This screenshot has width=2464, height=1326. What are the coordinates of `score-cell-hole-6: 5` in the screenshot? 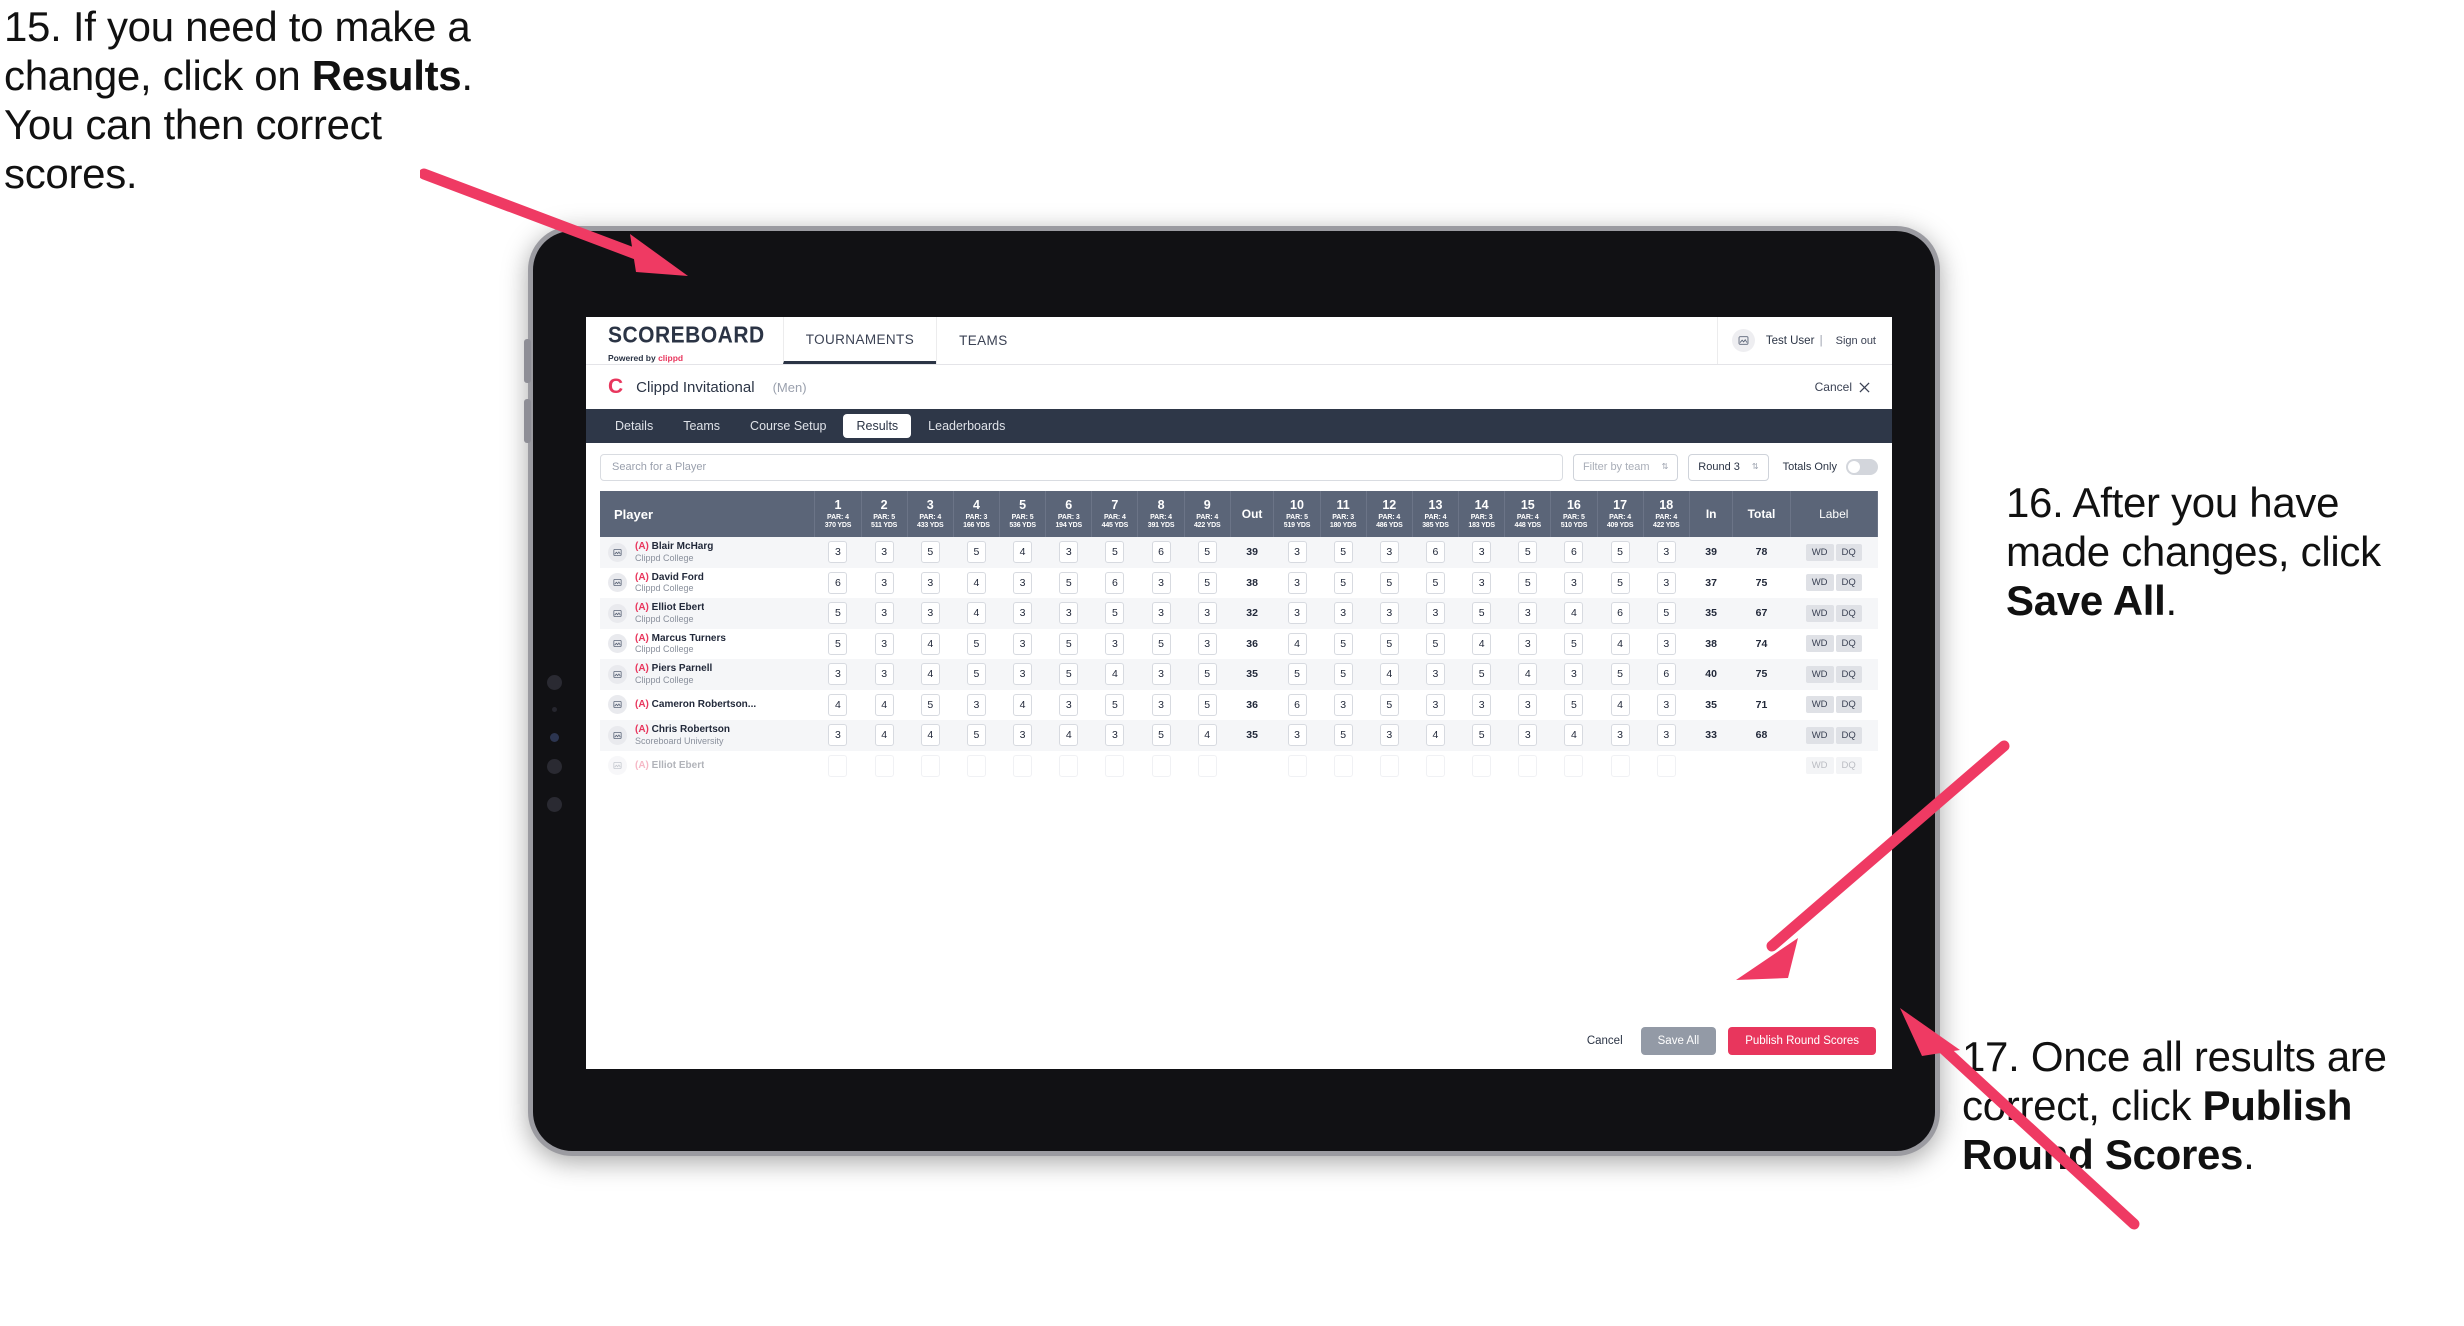 It's located at (1069, 674).